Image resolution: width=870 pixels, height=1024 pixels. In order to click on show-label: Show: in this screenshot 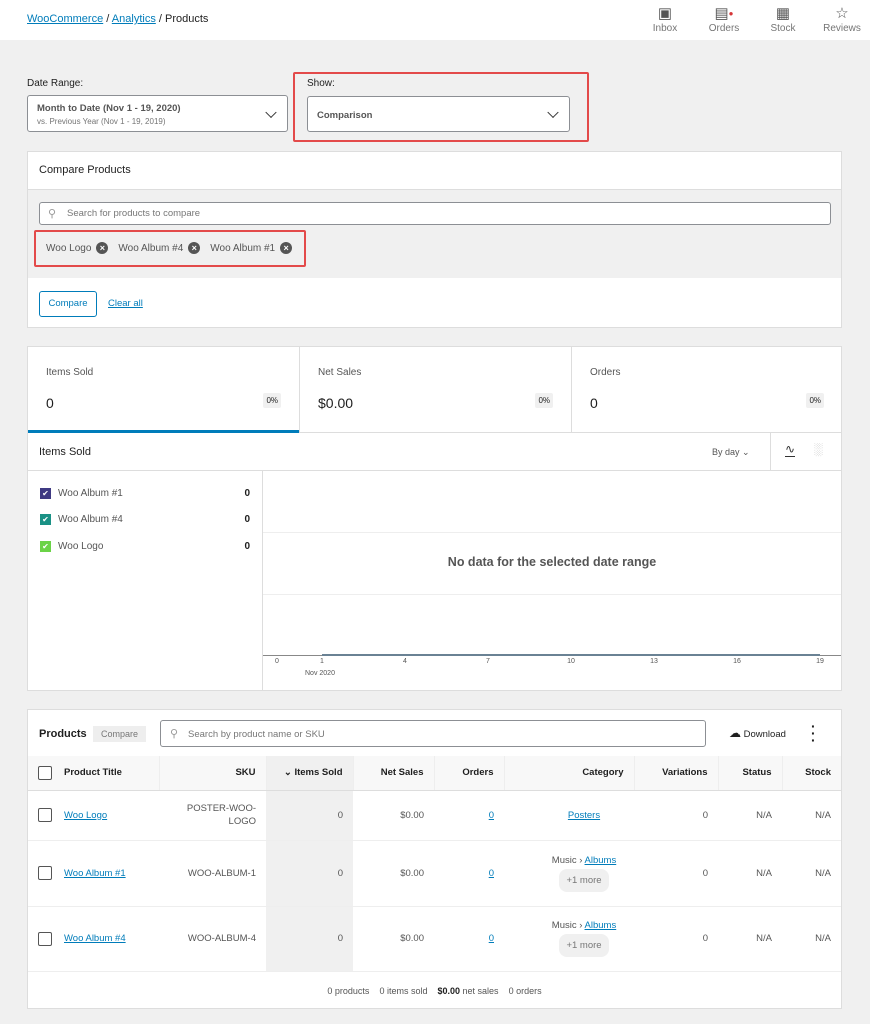, I will do `click(321, 83)`.